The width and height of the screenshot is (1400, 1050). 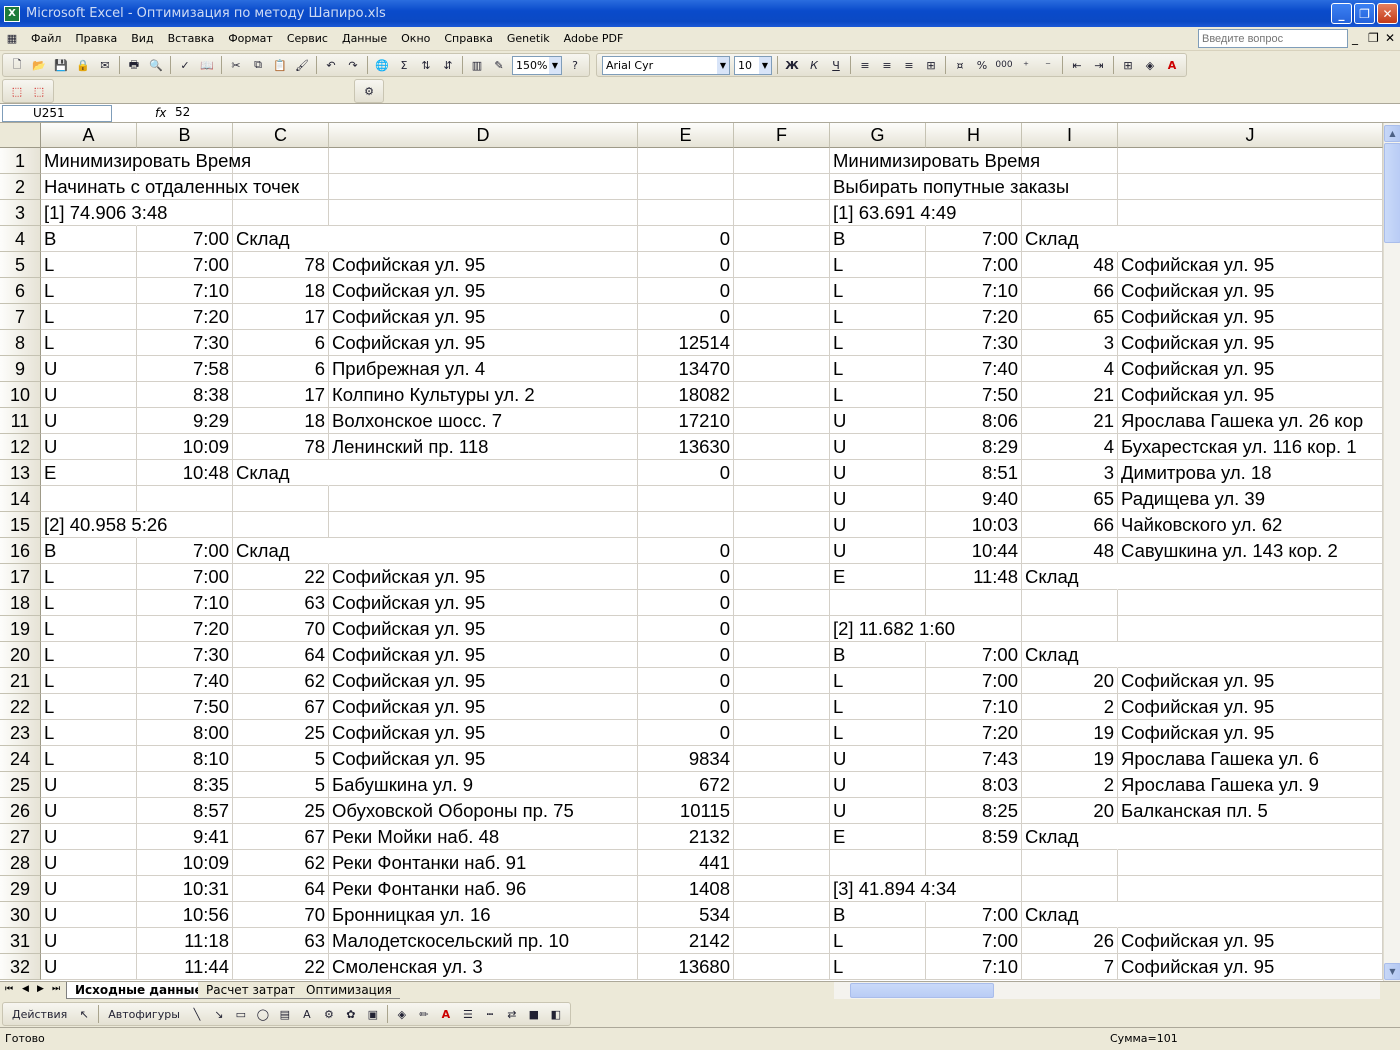 I want to click on cell-g4: B, so click(x=878, y=239).